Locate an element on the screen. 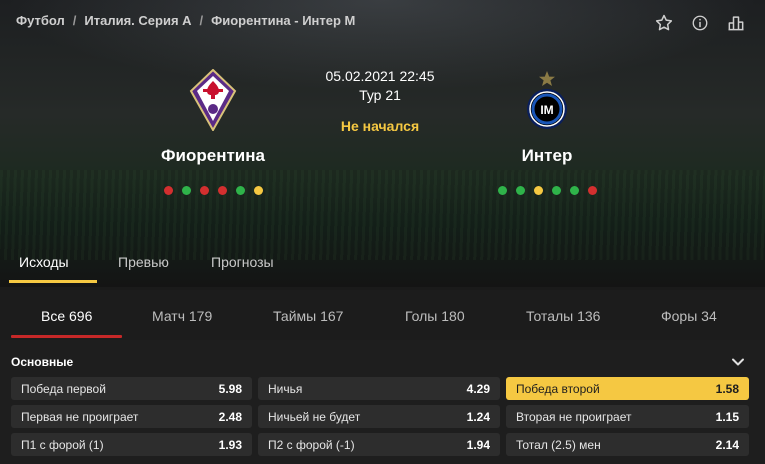 The width and height of the screenshot is (765, 464). star-icon is located at coordinates (664, 23).